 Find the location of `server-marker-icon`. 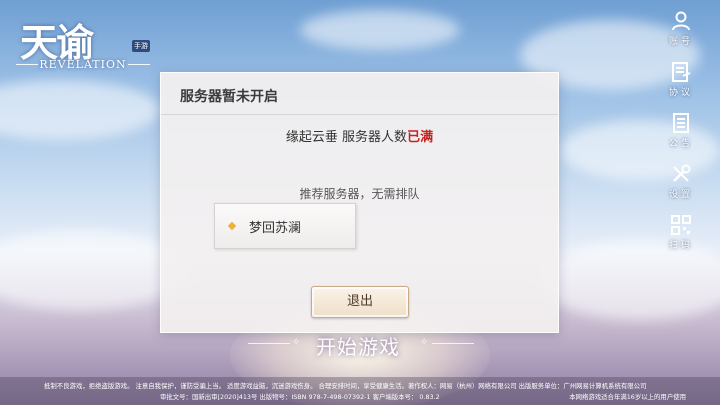

server-marker-icon is located at coordinates (232, 226).